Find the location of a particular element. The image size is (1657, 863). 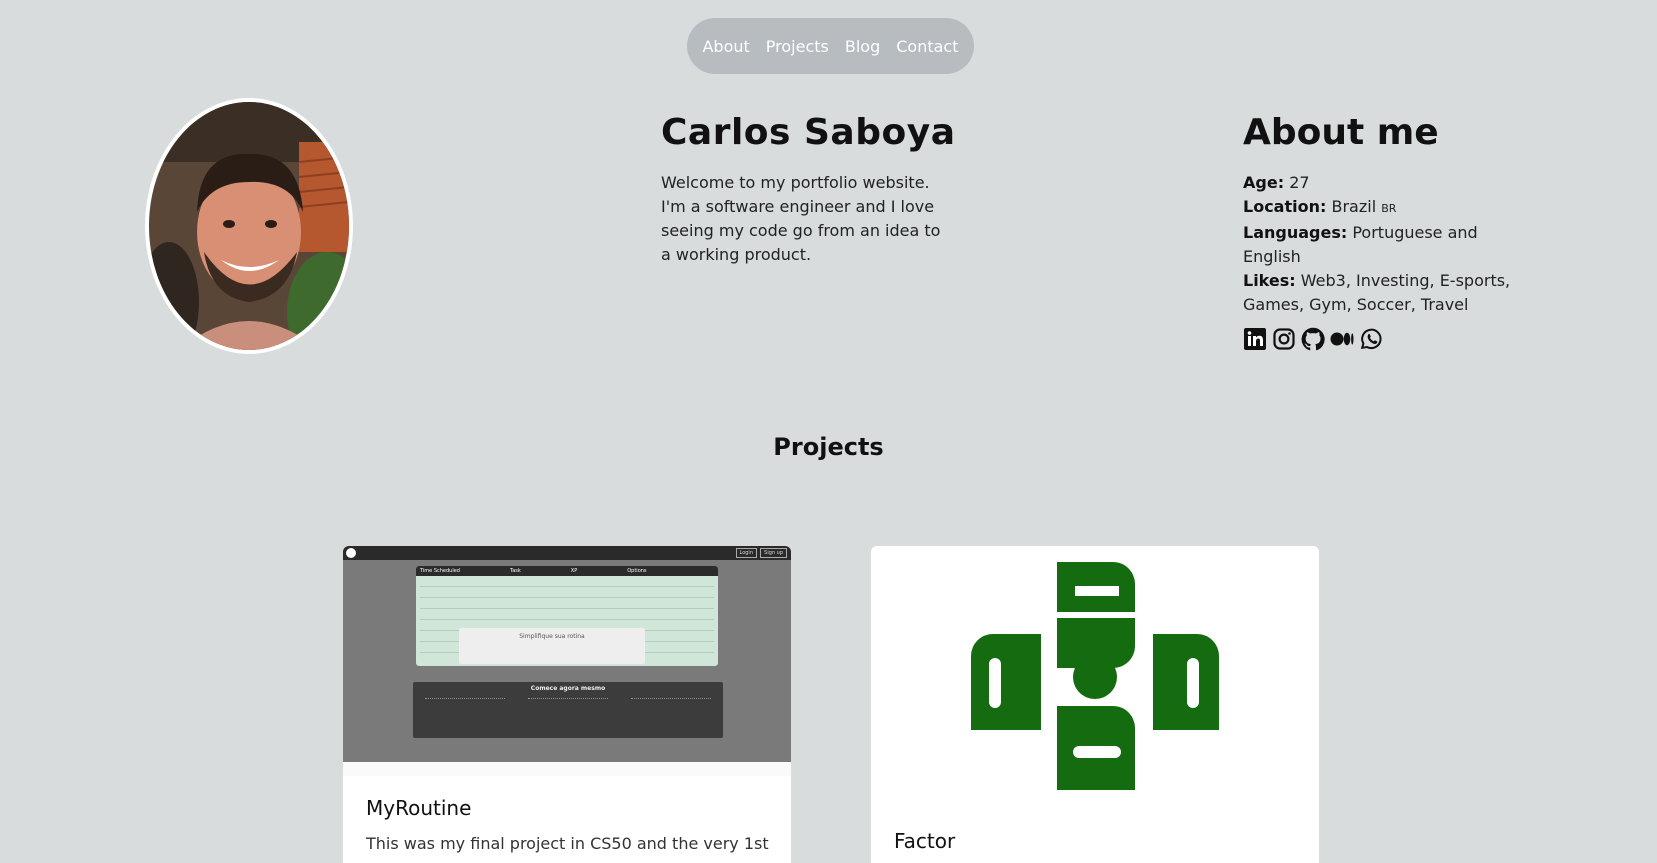

whatsapp-icon is located at coordinates (1371, 339).